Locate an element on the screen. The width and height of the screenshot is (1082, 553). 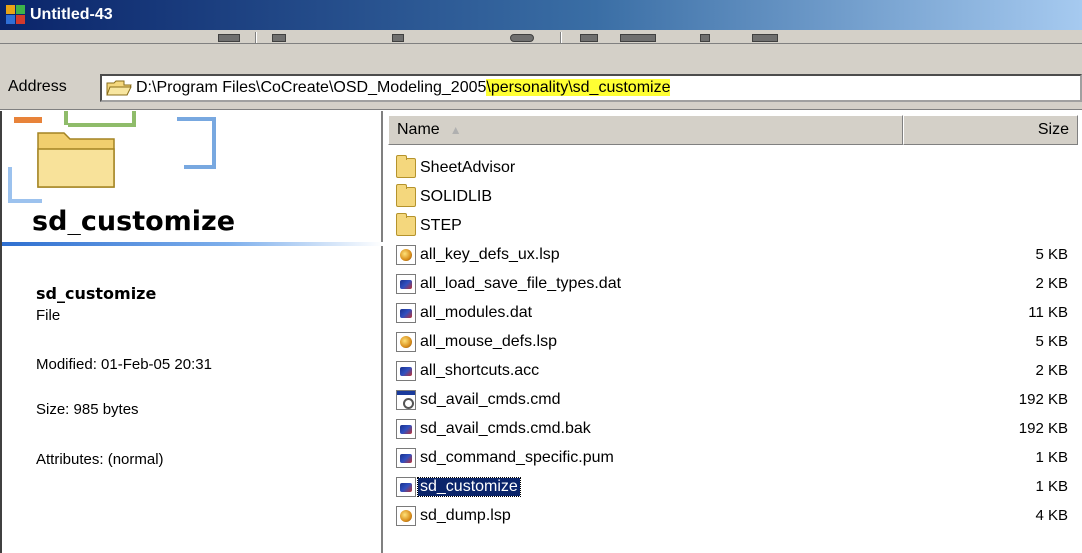
name-column-label: Name is located at coordinates (418, 129).